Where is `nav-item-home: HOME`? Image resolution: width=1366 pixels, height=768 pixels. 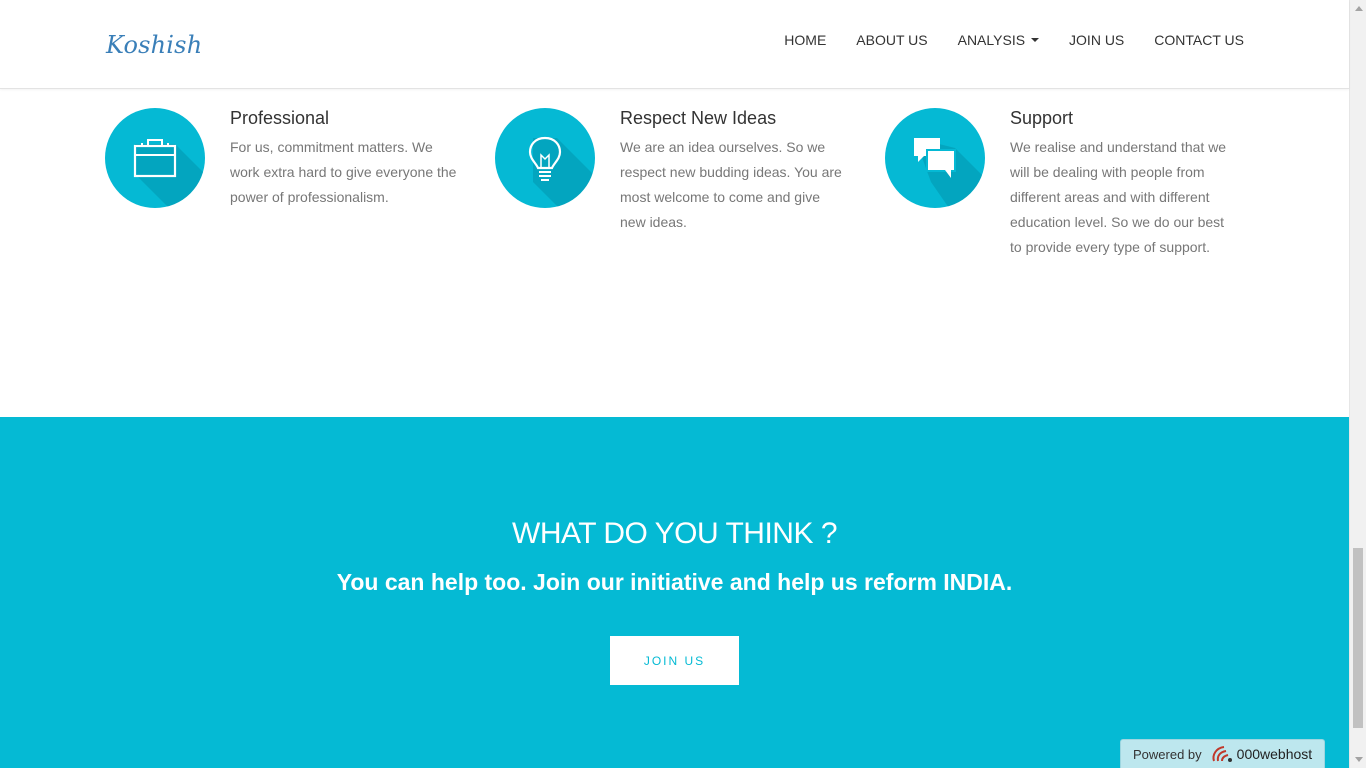
nav-item-home: HOME is located at coordinates (805, 40).